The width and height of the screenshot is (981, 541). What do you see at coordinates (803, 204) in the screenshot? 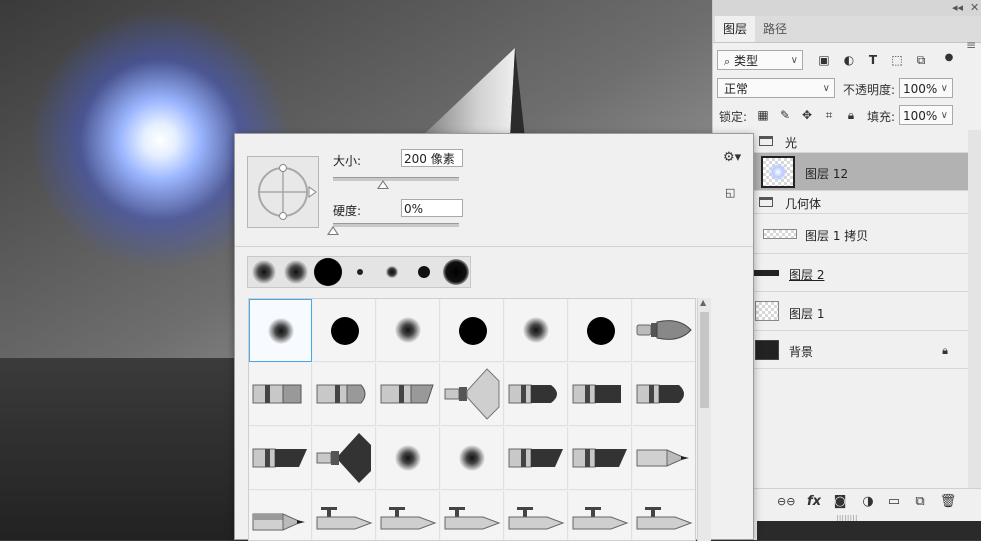
I see `layer-name: 几何体` at bounding box center [803, 204].